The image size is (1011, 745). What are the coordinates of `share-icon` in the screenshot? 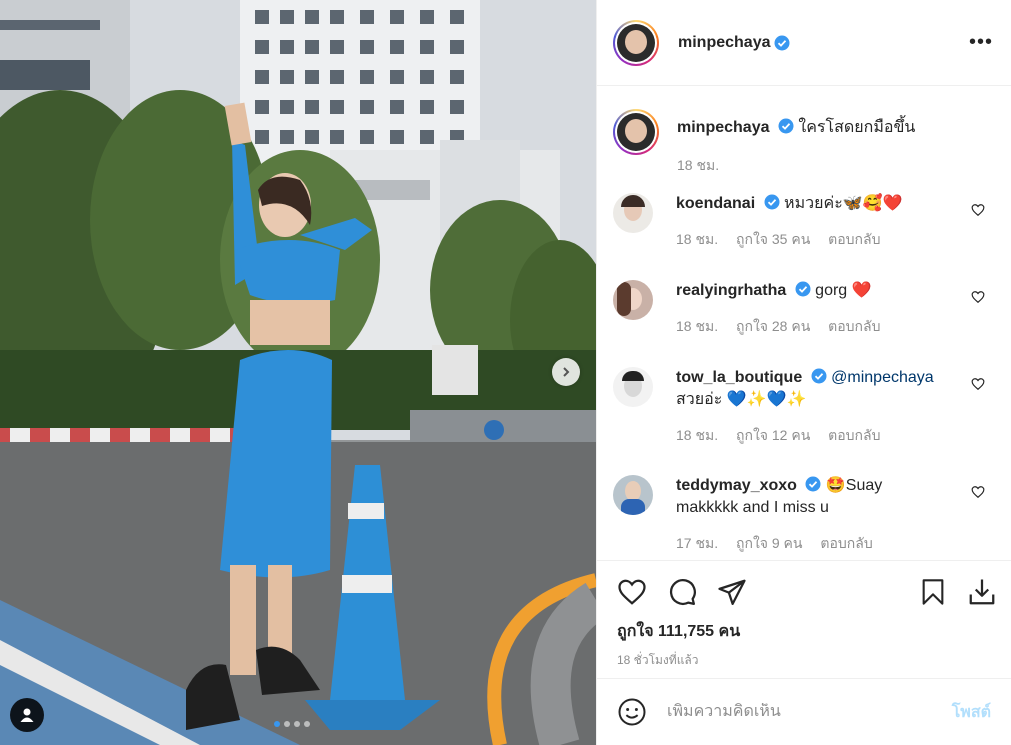 It's located at (732, 592).